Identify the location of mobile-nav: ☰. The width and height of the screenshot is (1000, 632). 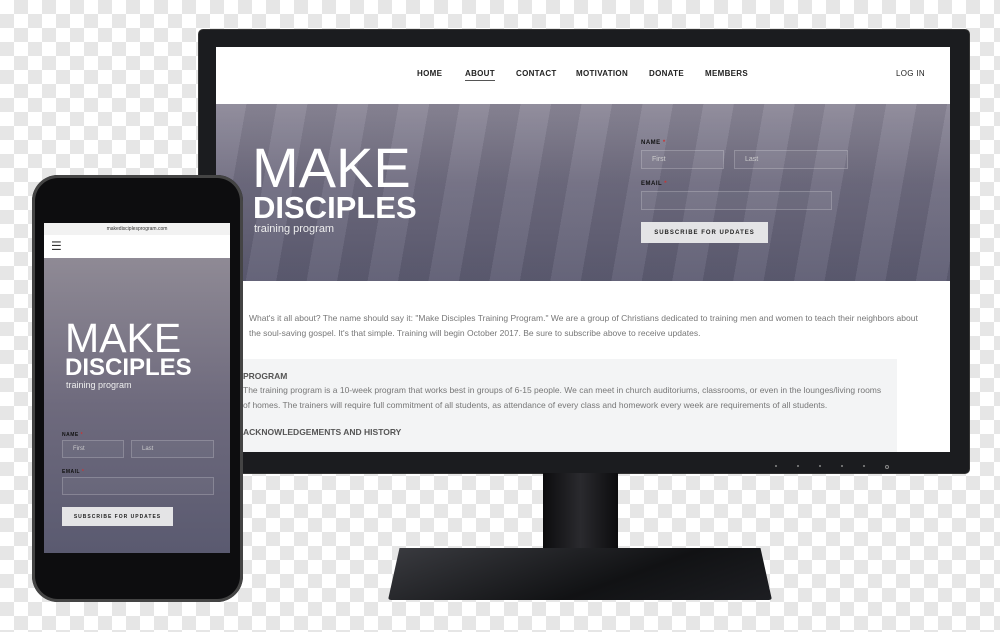
(137, 246).